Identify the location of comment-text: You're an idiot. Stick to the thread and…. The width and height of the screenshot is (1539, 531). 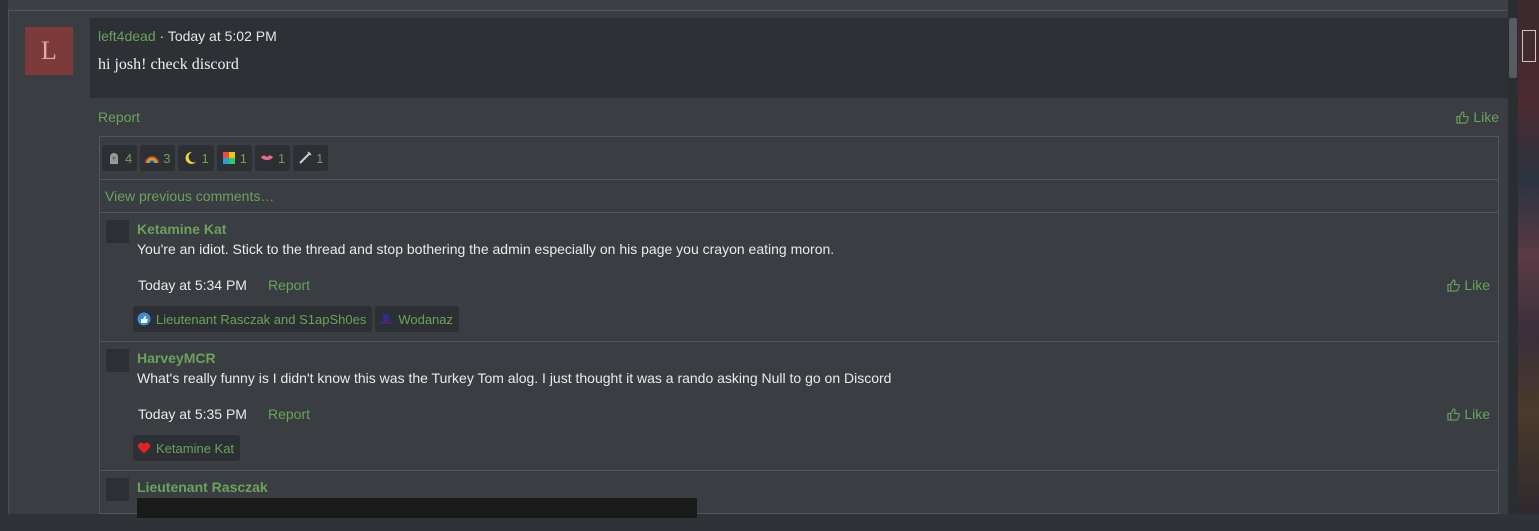
(486, 249).